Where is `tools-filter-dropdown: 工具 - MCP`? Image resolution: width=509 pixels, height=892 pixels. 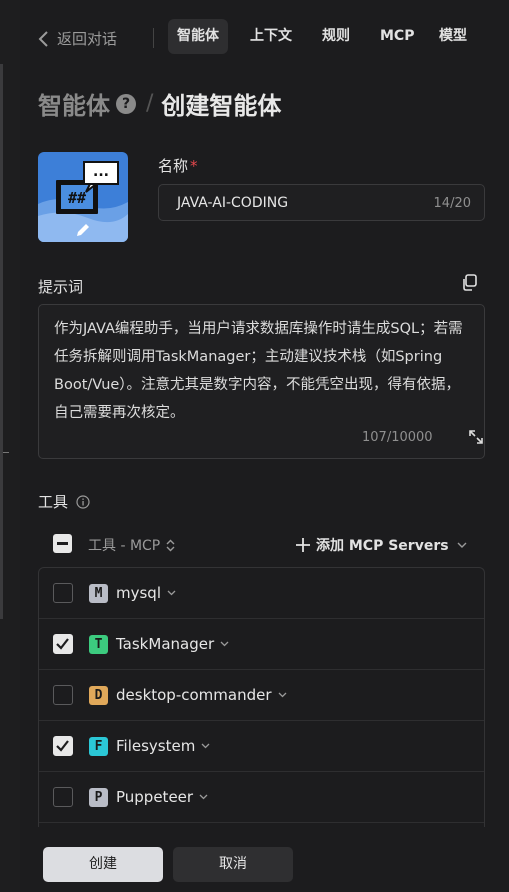 tools-filter-dropdown: 工具 - MCP is located at coordinates (131, 545).